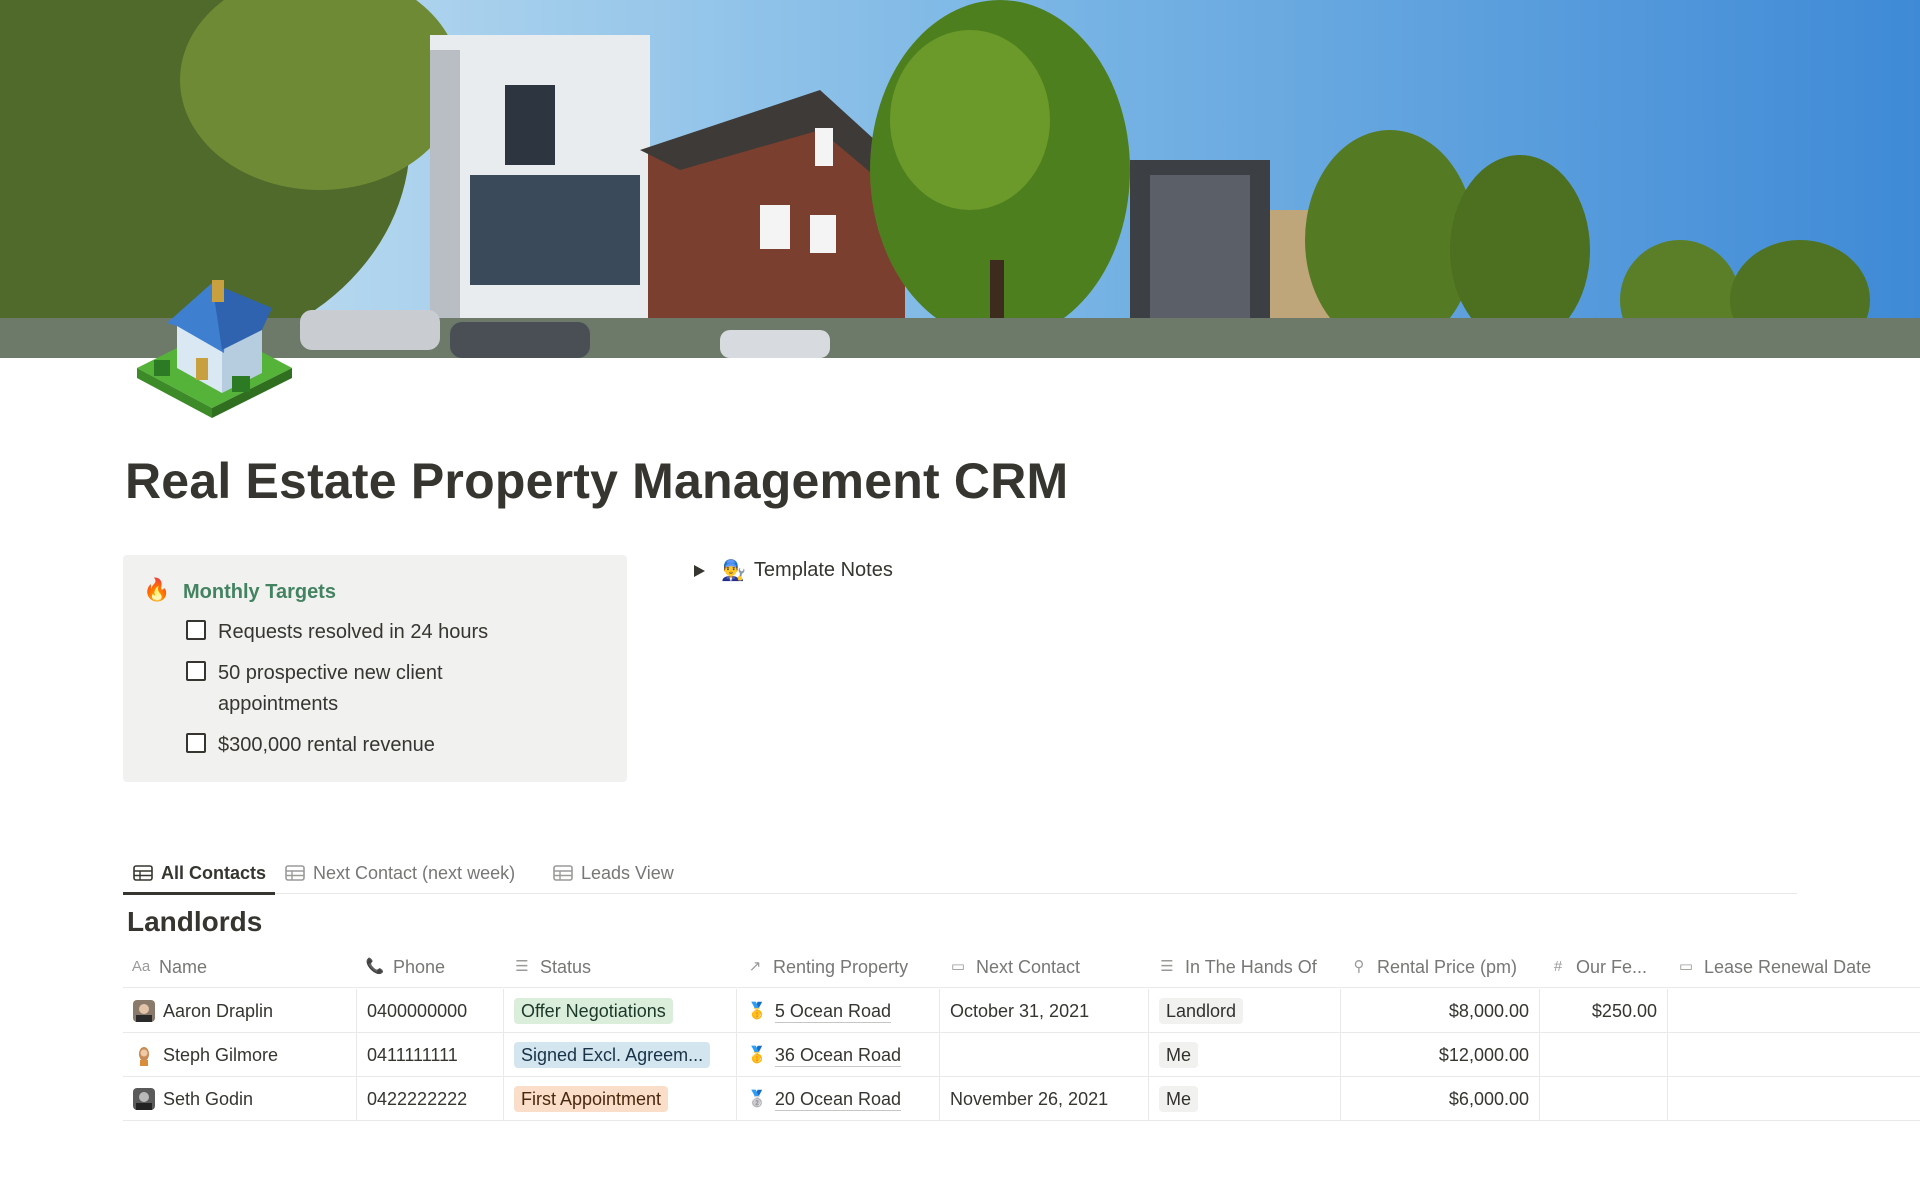  Describe the element at coordinates (183, 966) in the screenshot. I see `column-label: Name` at that location.